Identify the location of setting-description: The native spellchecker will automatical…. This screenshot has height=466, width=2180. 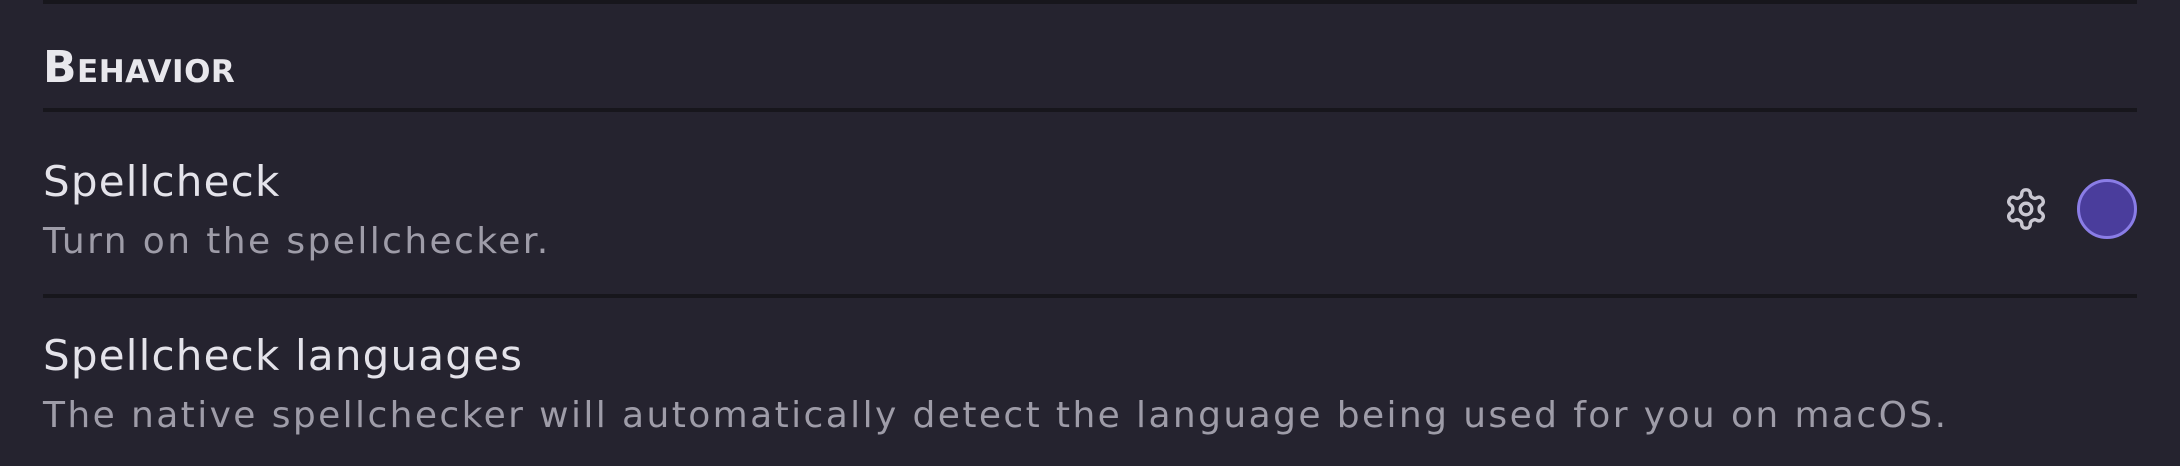
(996, 415).